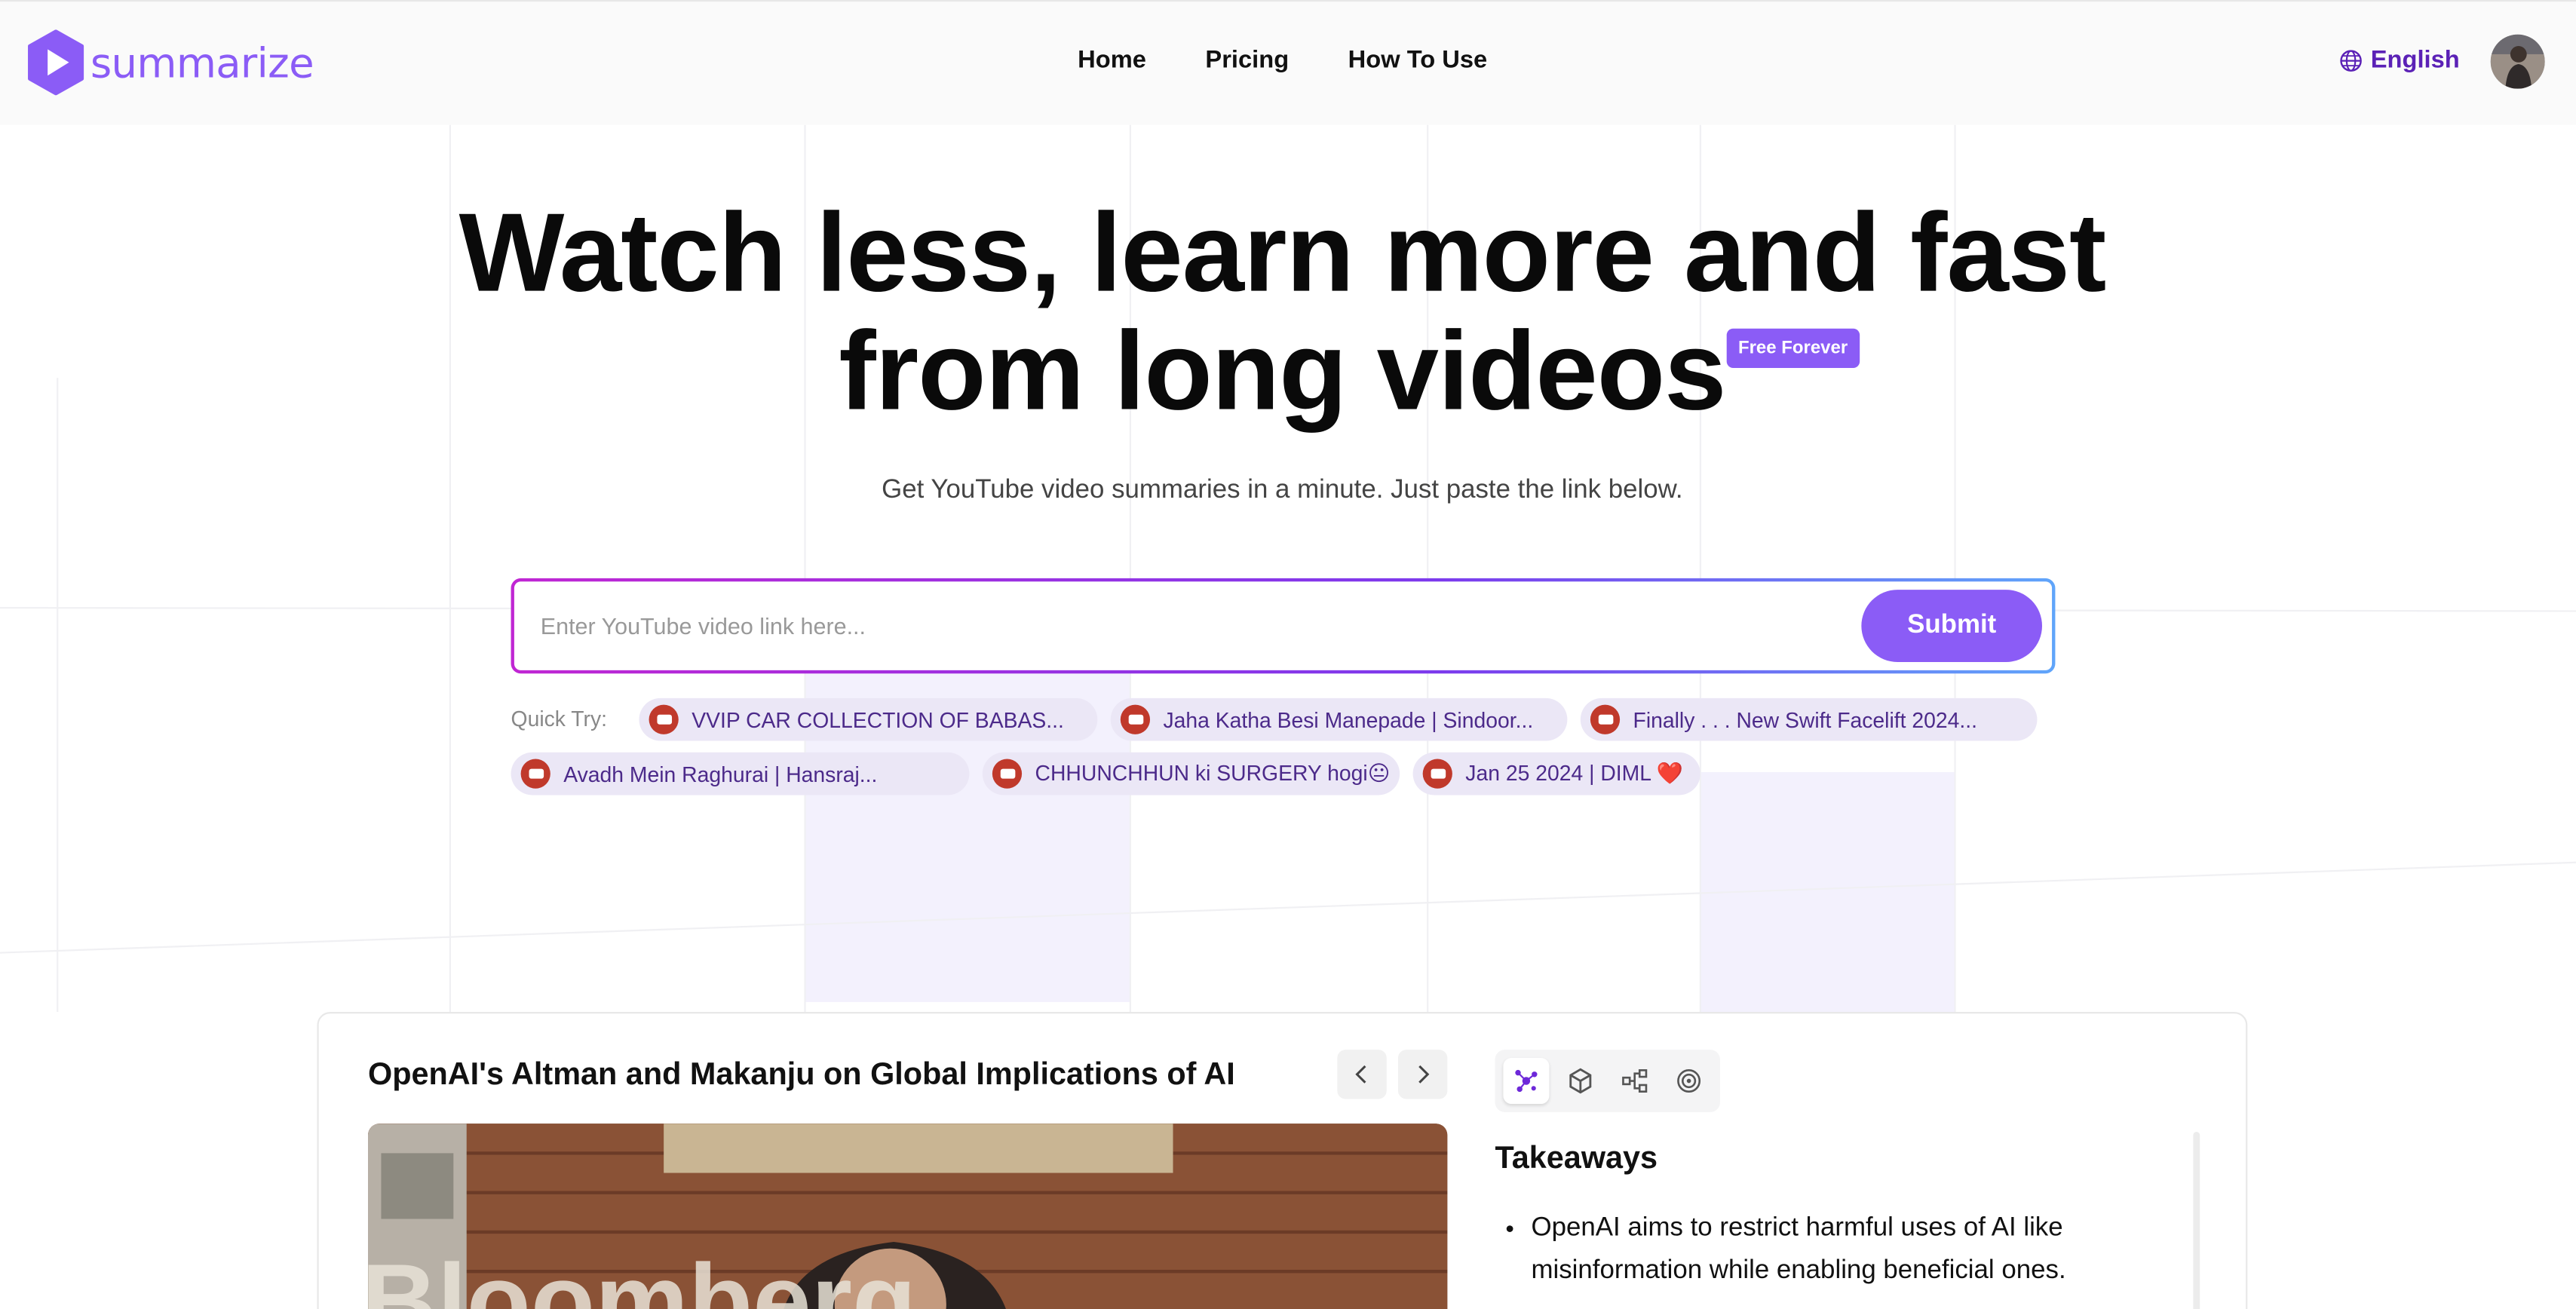  Describe the element at coordinates (642, 1275) in the screenshot. I see `video-overlay-text: Bloomberg` at that location.